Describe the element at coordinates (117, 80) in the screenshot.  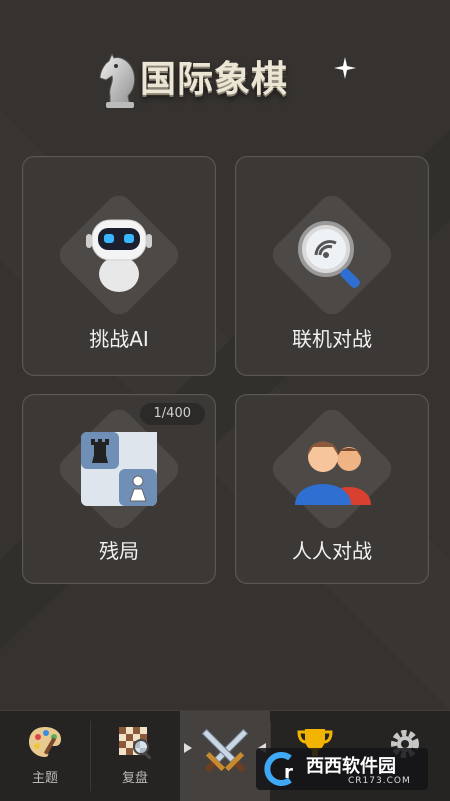
I see `knight-logo-icon` at that location.